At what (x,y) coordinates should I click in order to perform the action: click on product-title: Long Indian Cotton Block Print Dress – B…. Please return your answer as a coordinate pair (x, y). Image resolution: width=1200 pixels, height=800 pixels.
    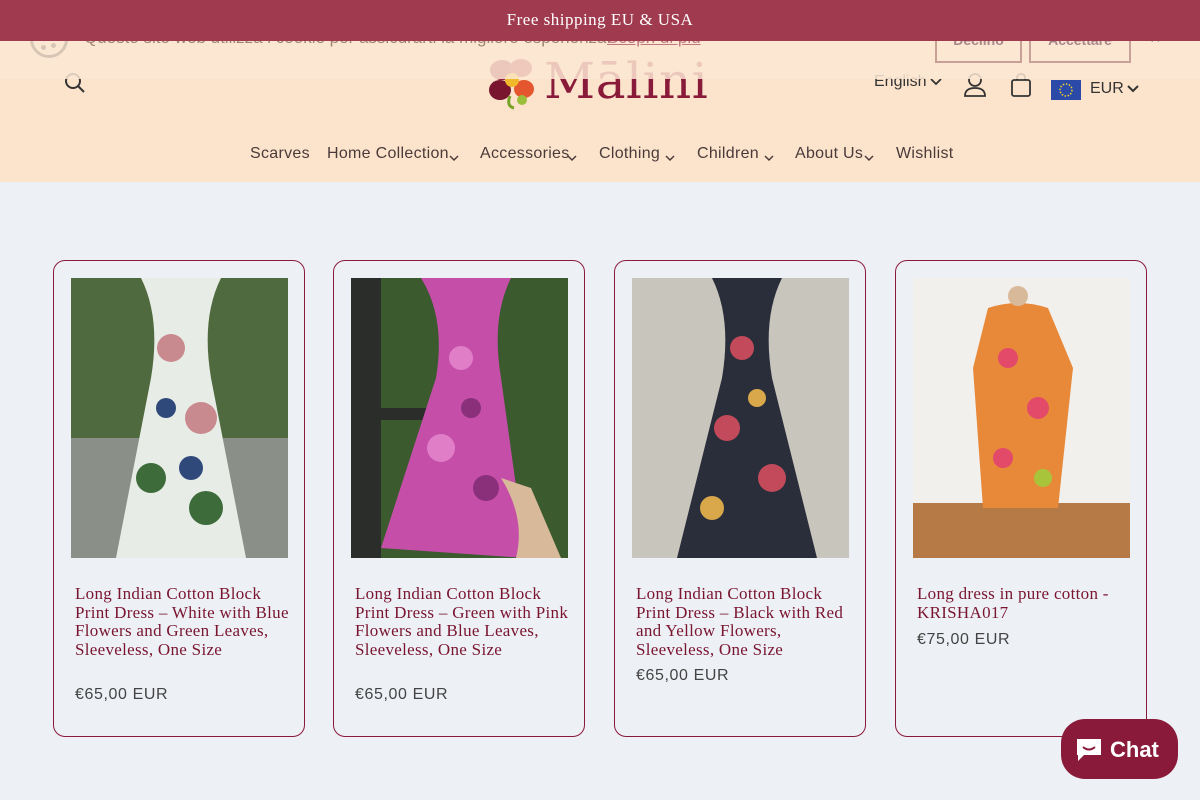
    Looking at the image, I should click on (743, 621).